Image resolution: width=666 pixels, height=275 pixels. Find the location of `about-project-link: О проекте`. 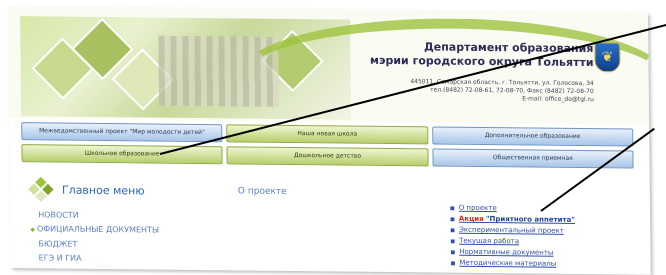

about-project-link: О проекте is located at coordinates (262, 191).